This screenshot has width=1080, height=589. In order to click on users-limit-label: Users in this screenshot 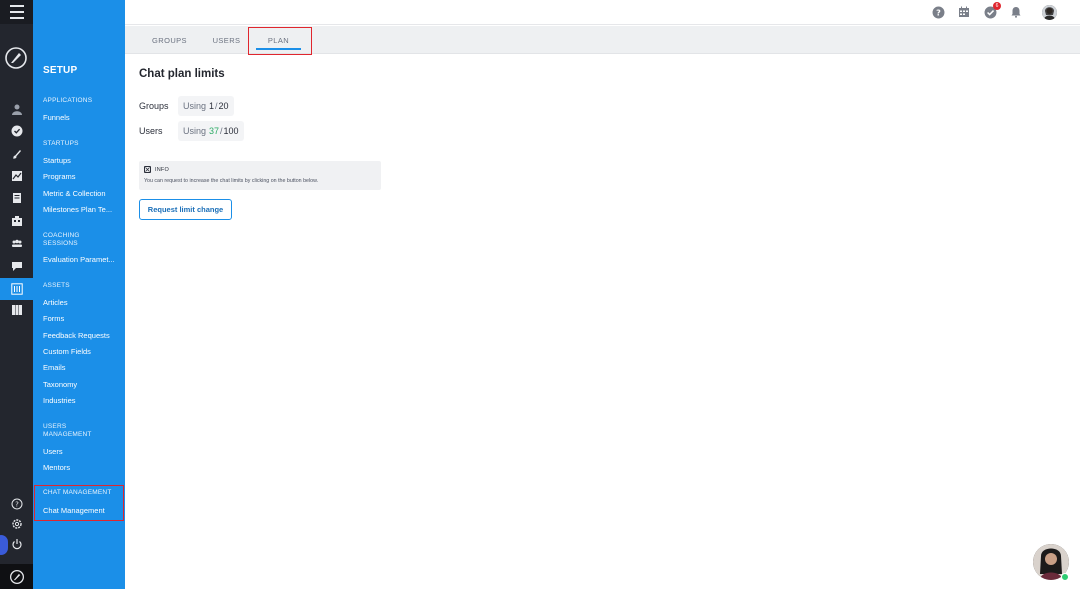, I will do `click(151, 131)`.